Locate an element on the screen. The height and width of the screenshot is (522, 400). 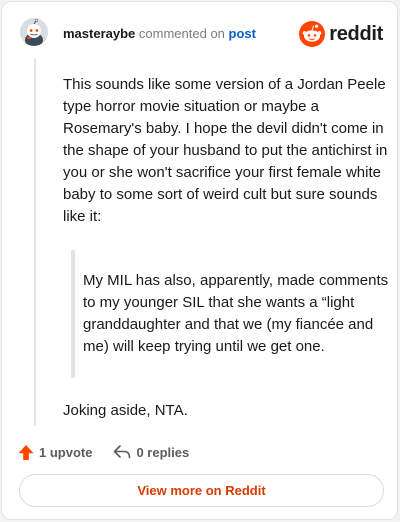
comment-byline: masteraybe commented on post is located at coordinates (159, 33).